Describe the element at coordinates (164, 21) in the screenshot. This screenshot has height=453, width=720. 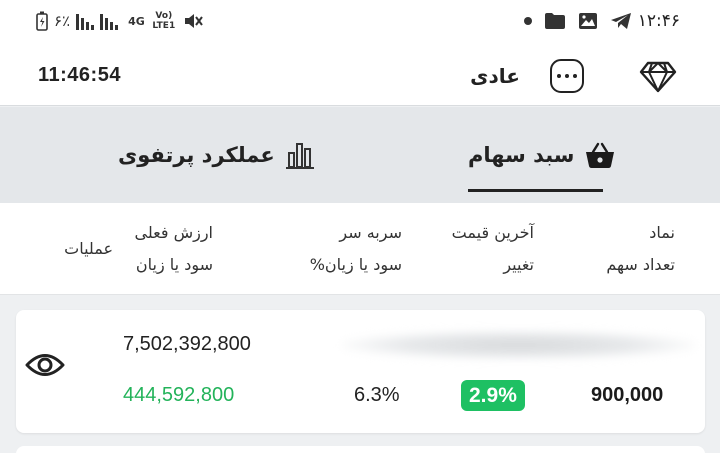
I see `volte-indicator: Vo) LTE1` at that location.